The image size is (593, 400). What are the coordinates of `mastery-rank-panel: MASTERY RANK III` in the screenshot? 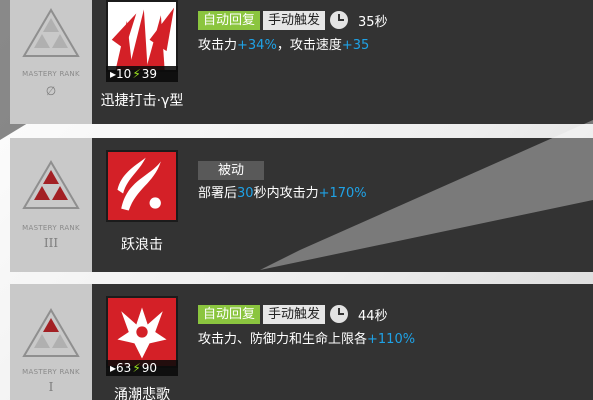 It's located at (51, 205).